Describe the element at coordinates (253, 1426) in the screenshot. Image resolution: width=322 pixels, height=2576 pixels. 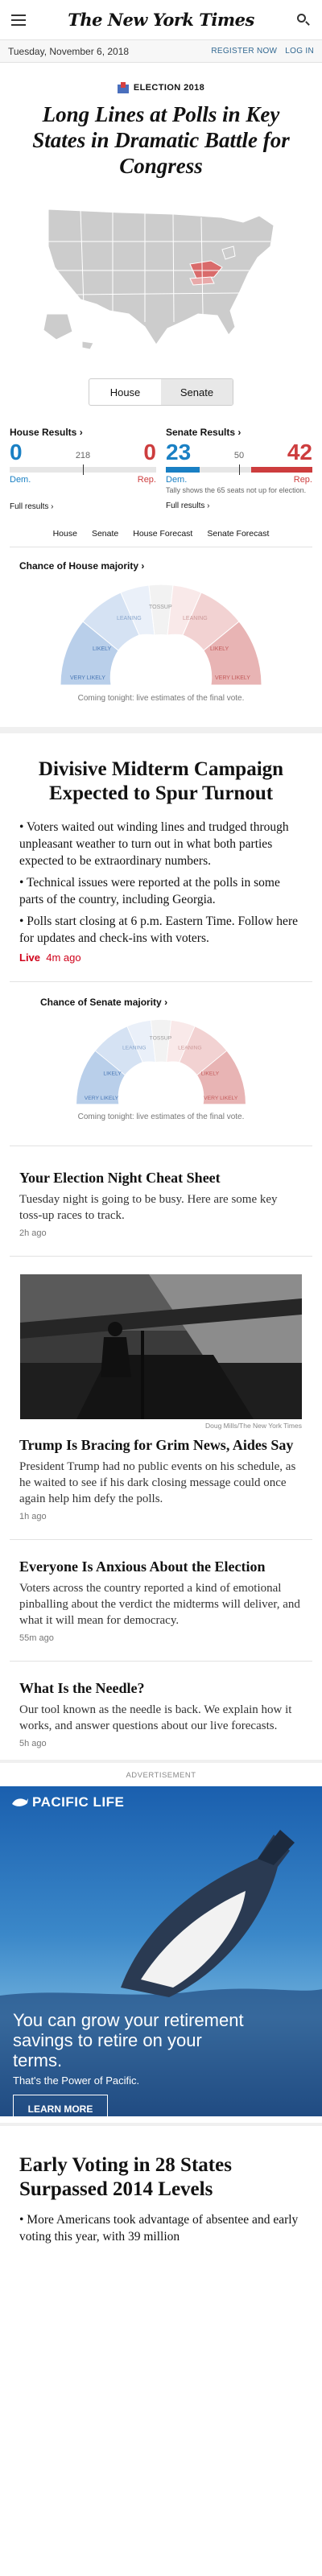
I see `photo-credit: Doug Mills/The New York Times` at that location.